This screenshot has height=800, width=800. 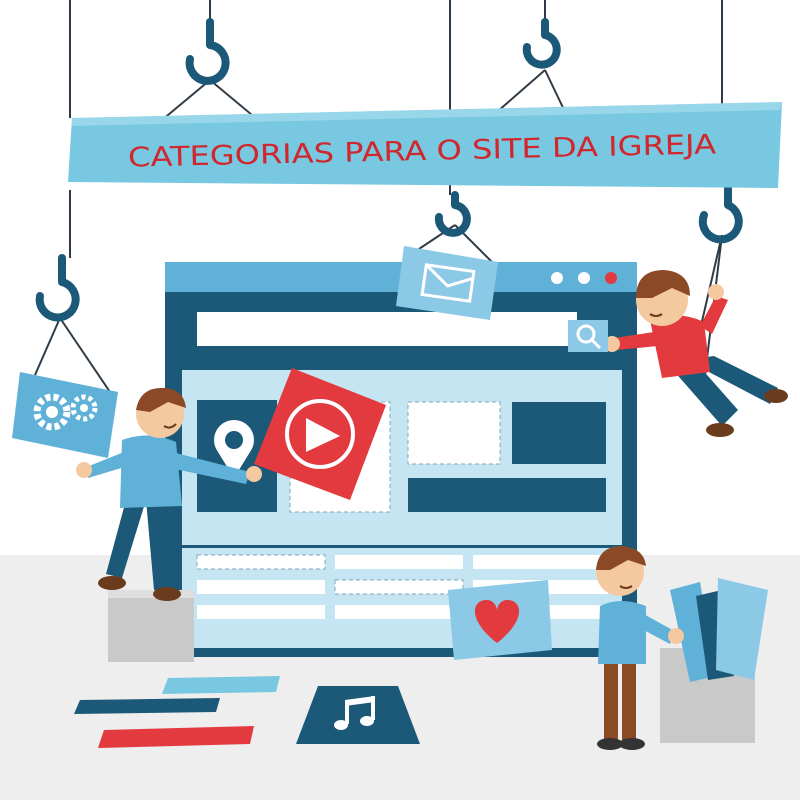 What do you see at coordinates (500, 620) in the screenshot?
I see `heart-card` at bounding box center [500, 620].